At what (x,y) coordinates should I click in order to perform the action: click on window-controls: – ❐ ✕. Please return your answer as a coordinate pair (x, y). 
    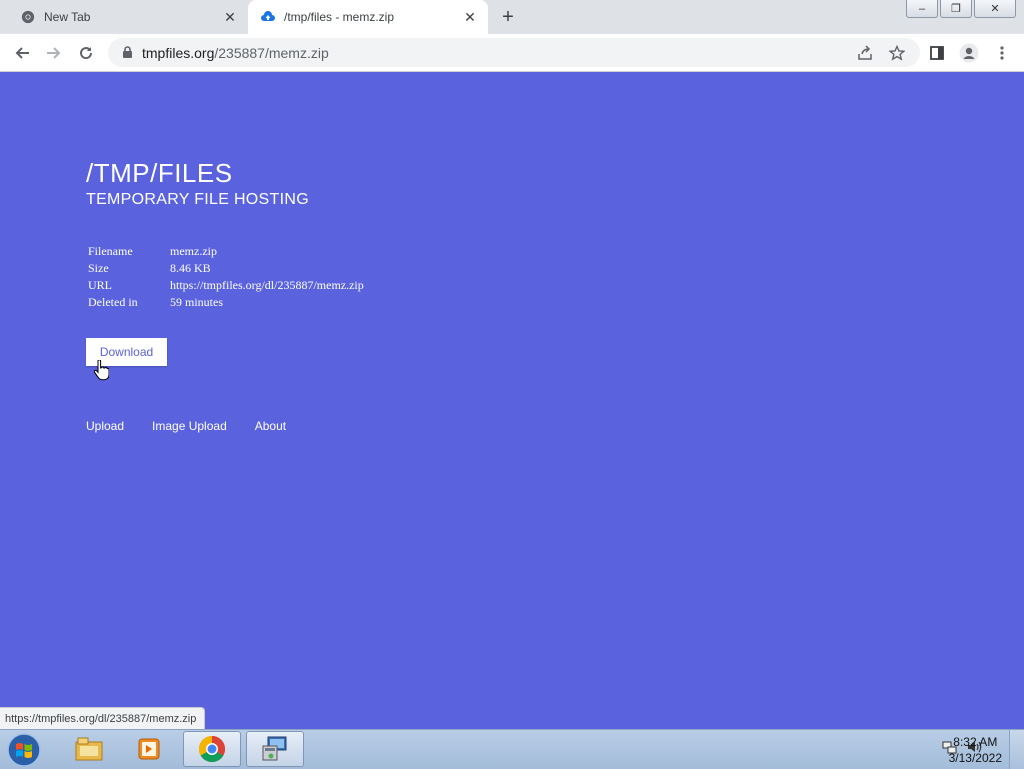
    Looking at the image, I should click on (961, 9).